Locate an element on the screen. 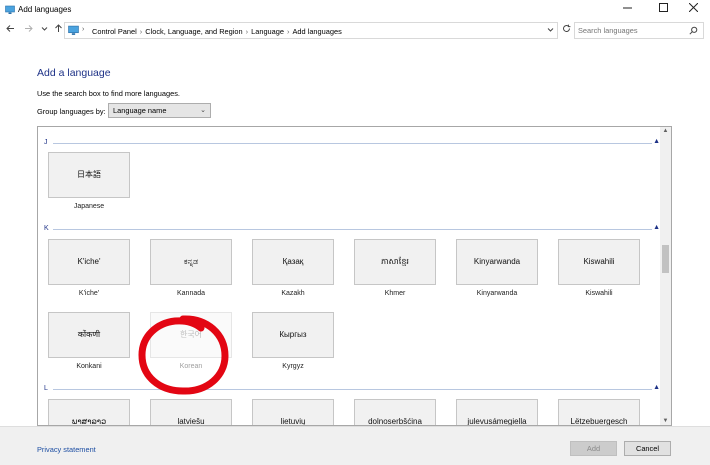 This screenshot has width=710, height=465. language-caption: Khmer is located at coordinates (395, 293).